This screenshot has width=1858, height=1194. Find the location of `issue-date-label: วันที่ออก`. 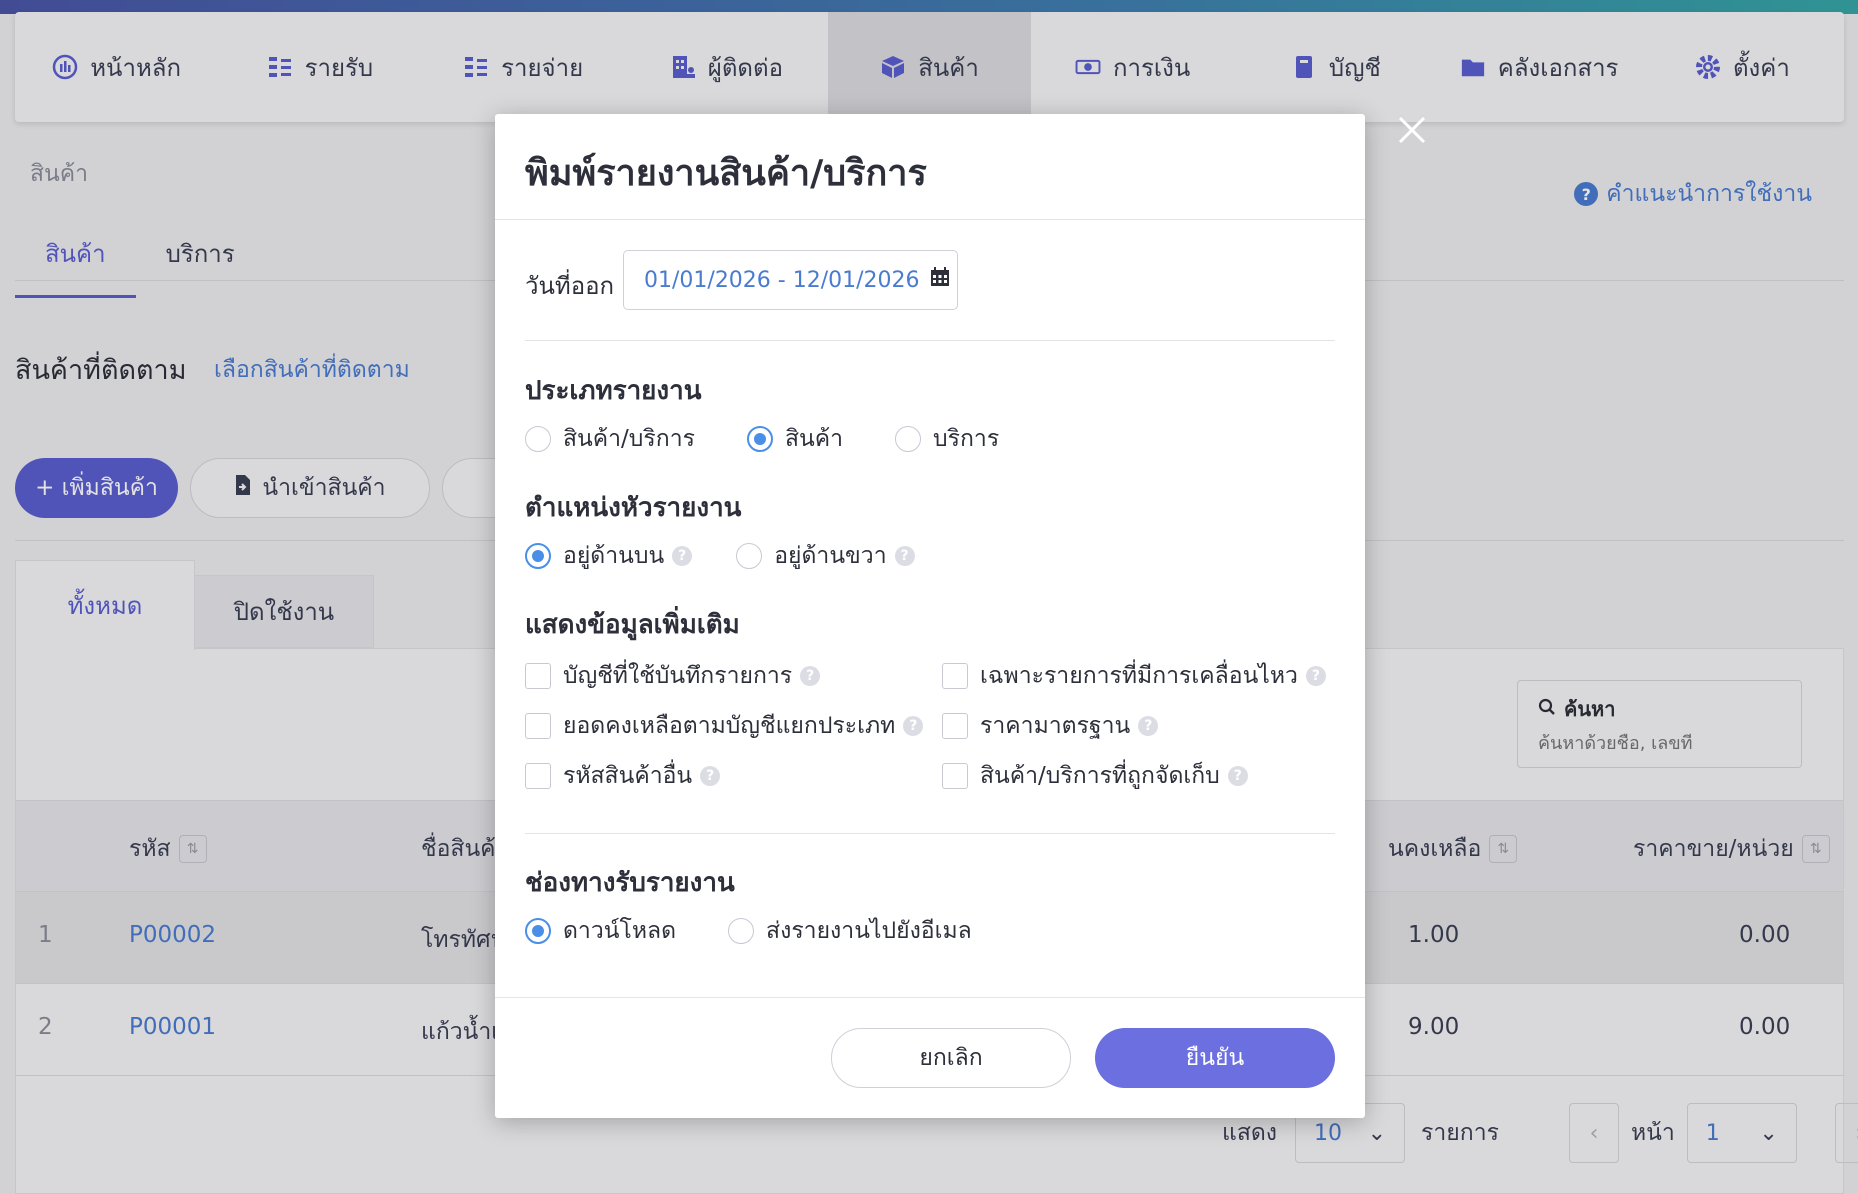

issue-date-label: วันที่ออก is located at coordinates (570, 286).